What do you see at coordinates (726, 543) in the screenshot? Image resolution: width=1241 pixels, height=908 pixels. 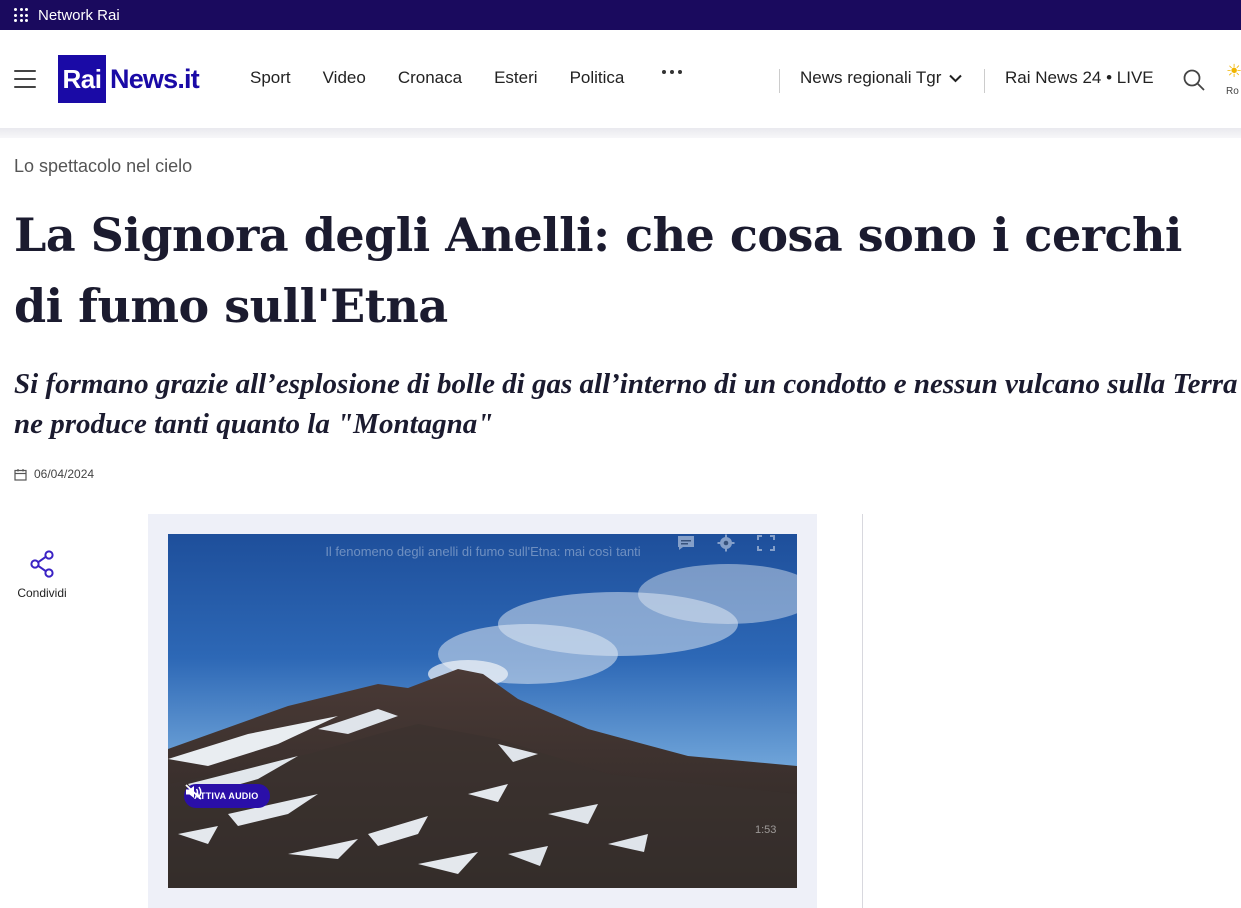 I see `settings-gear-icon` at bounding box center [726, 543].